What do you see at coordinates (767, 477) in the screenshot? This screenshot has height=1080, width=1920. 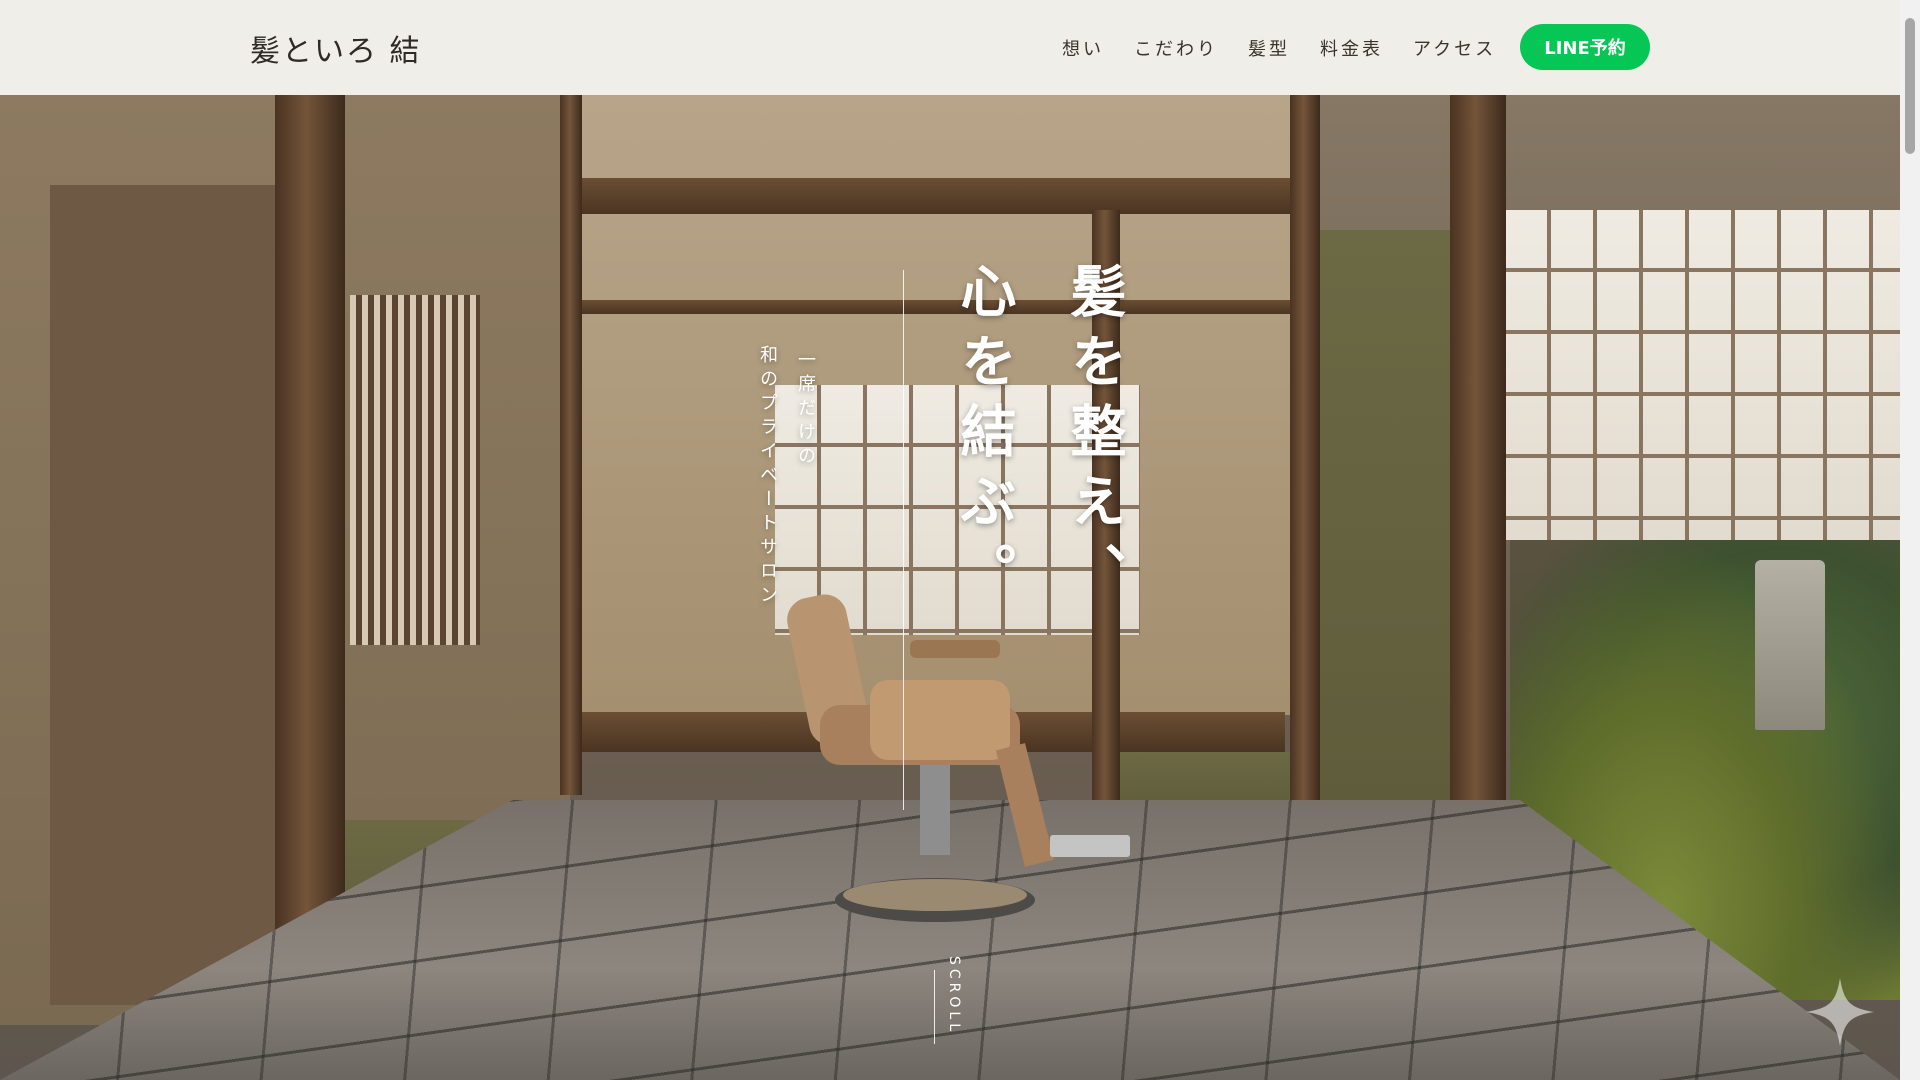 I see `hero-subtitle-line-2: 和のプライベートサロン` at bounding box center [767, 477].